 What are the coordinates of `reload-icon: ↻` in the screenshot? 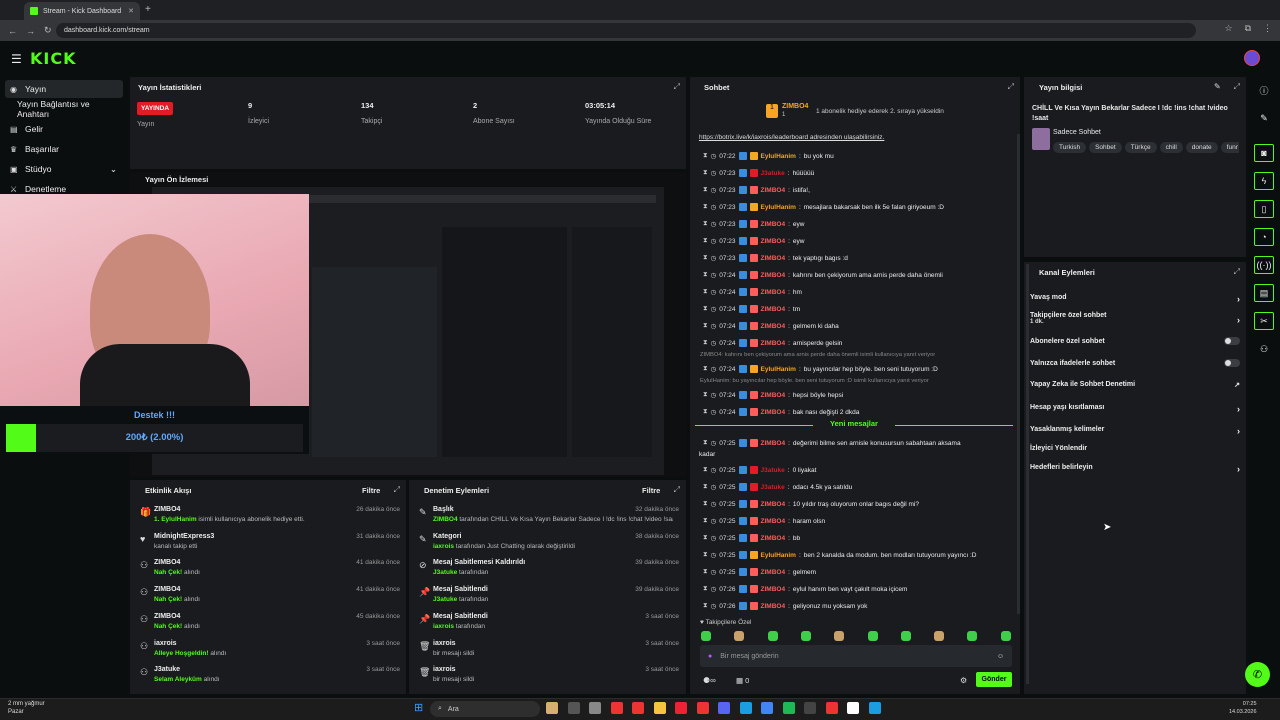 It's located at (48, 30).